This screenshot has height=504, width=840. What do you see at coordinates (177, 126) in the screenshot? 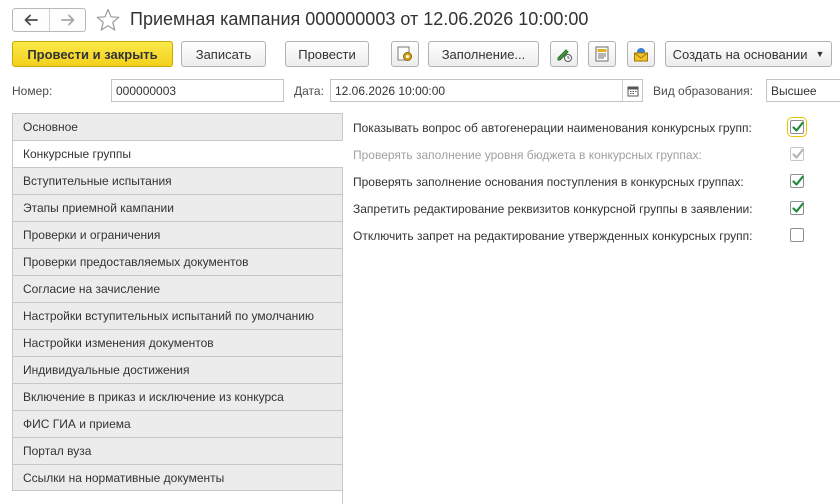
I see `tab-item: Основное` at bounding box center [177, 126].